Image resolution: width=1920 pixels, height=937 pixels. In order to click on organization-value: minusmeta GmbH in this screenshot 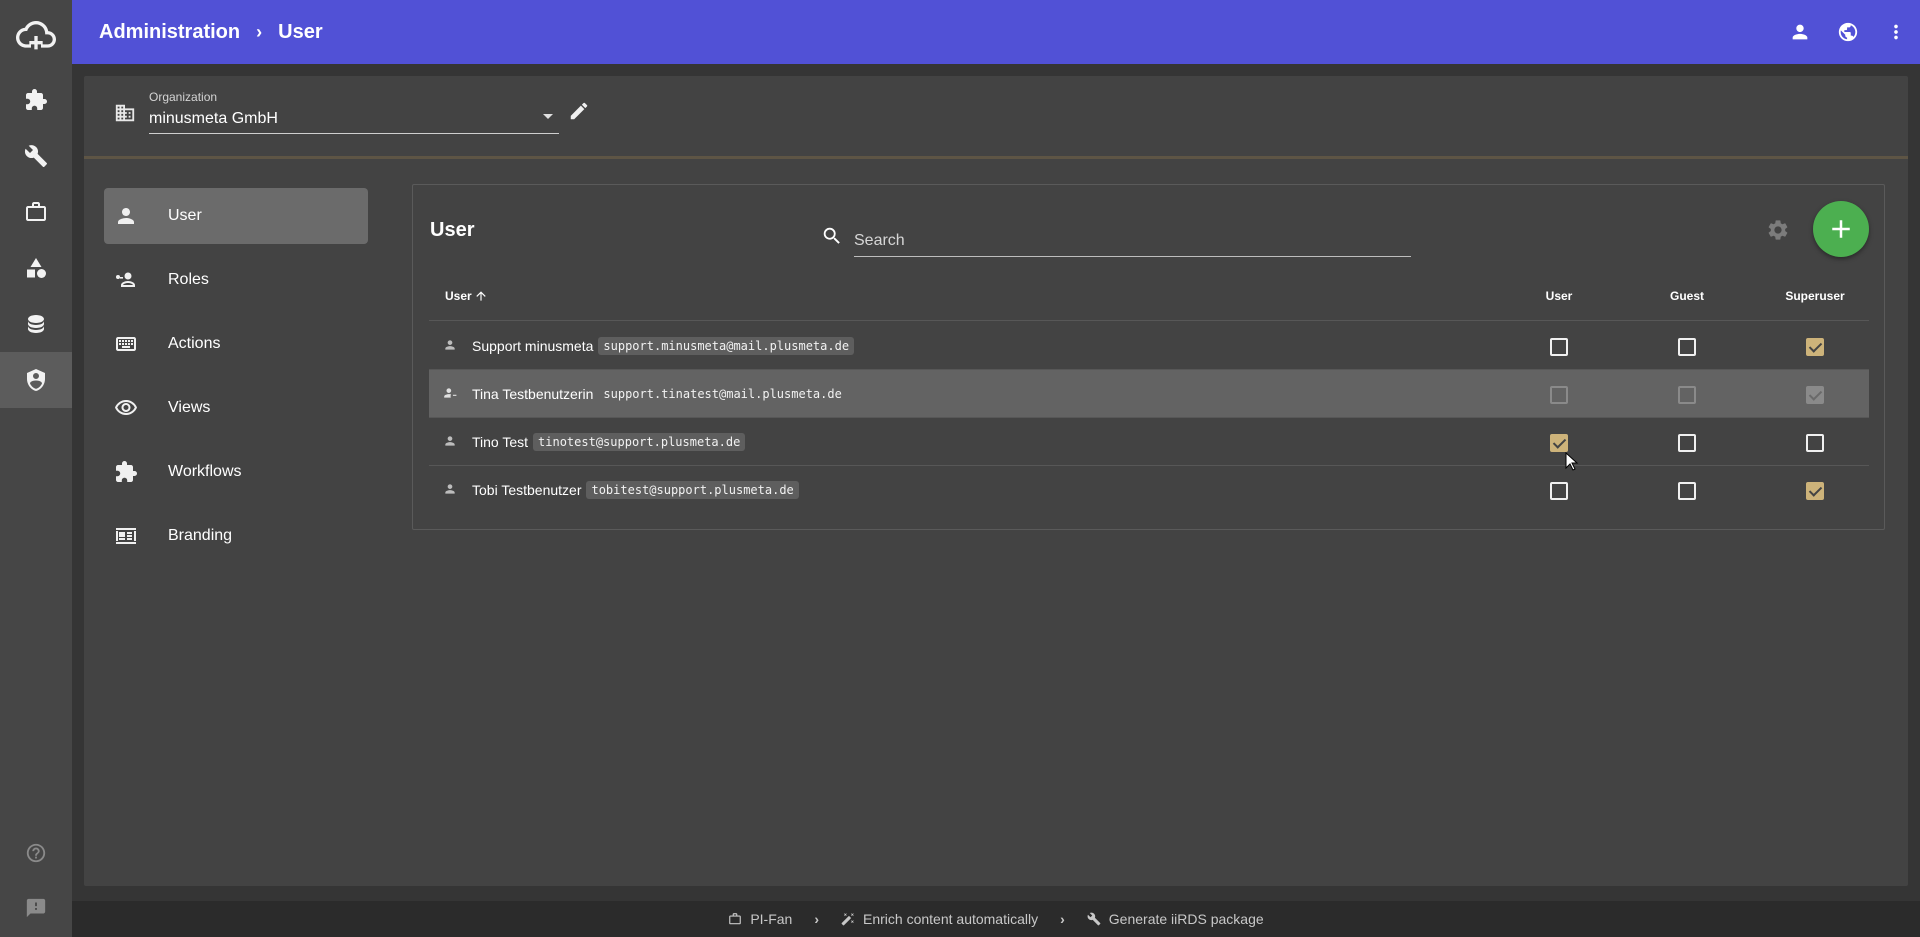, I will do `click(213, 118)`.